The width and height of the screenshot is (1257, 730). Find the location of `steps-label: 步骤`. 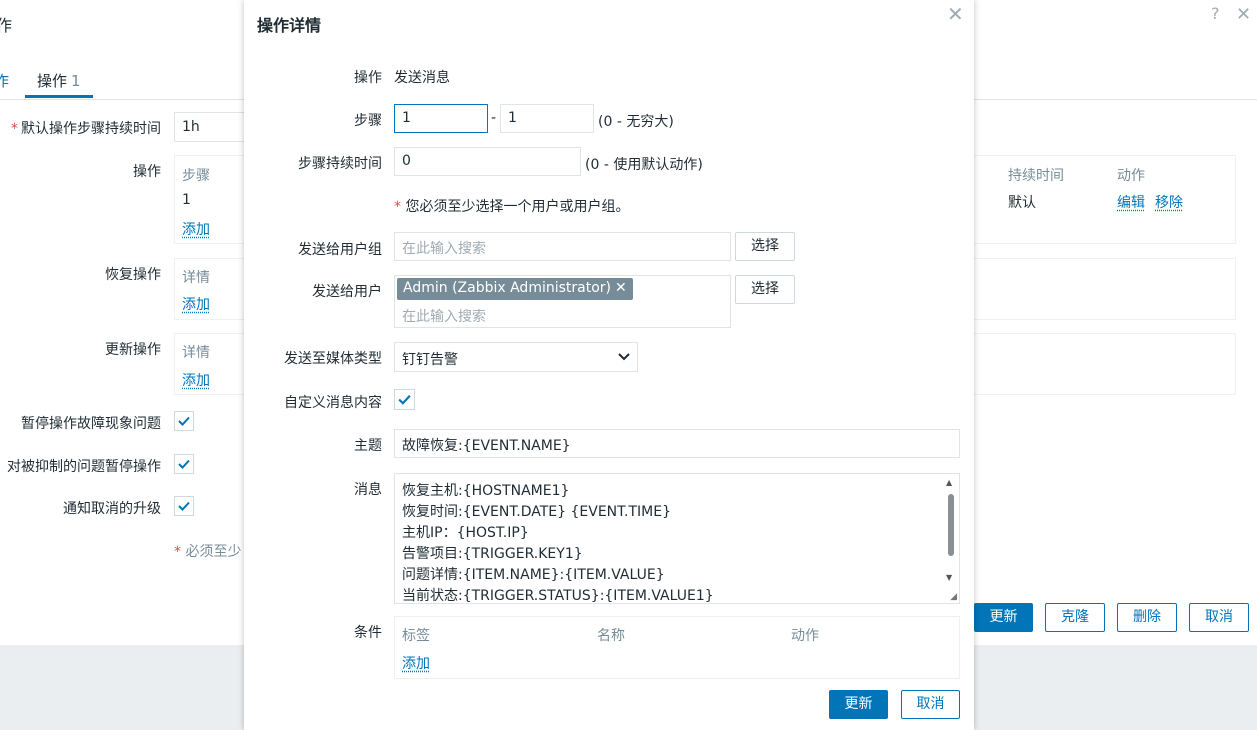

steps-label: 步骤 is located at coordinates (368, 121).